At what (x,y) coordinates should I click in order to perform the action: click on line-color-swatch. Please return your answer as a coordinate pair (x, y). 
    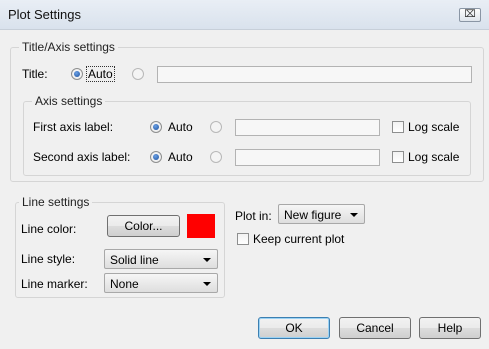
    Looking at the image, I should click on (201, 226).